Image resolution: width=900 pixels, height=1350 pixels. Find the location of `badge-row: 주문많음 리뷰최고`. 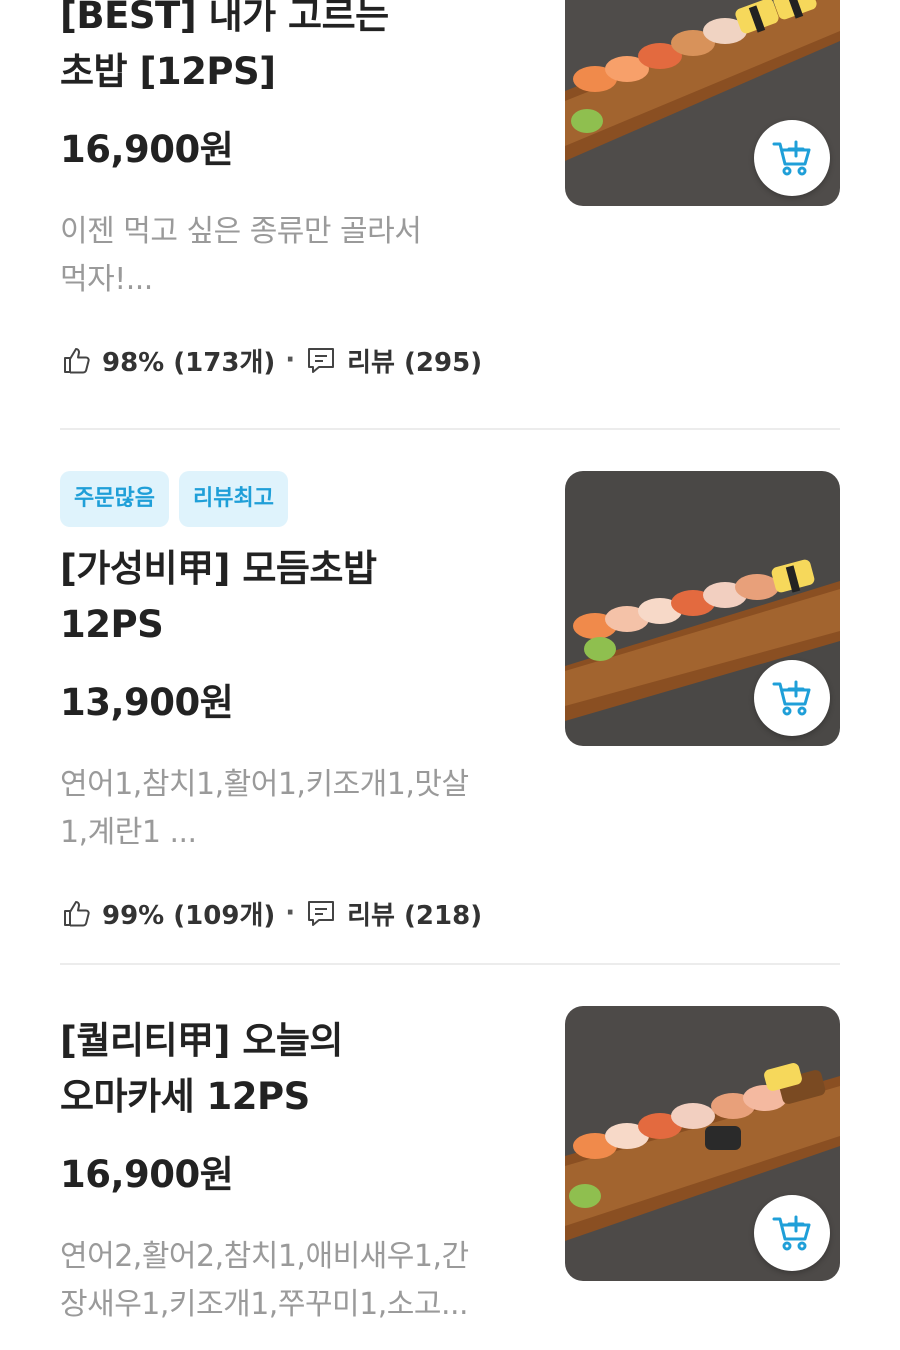

badge-row: 주문많음 리뷰최고 is located at coordinates (295, 499).